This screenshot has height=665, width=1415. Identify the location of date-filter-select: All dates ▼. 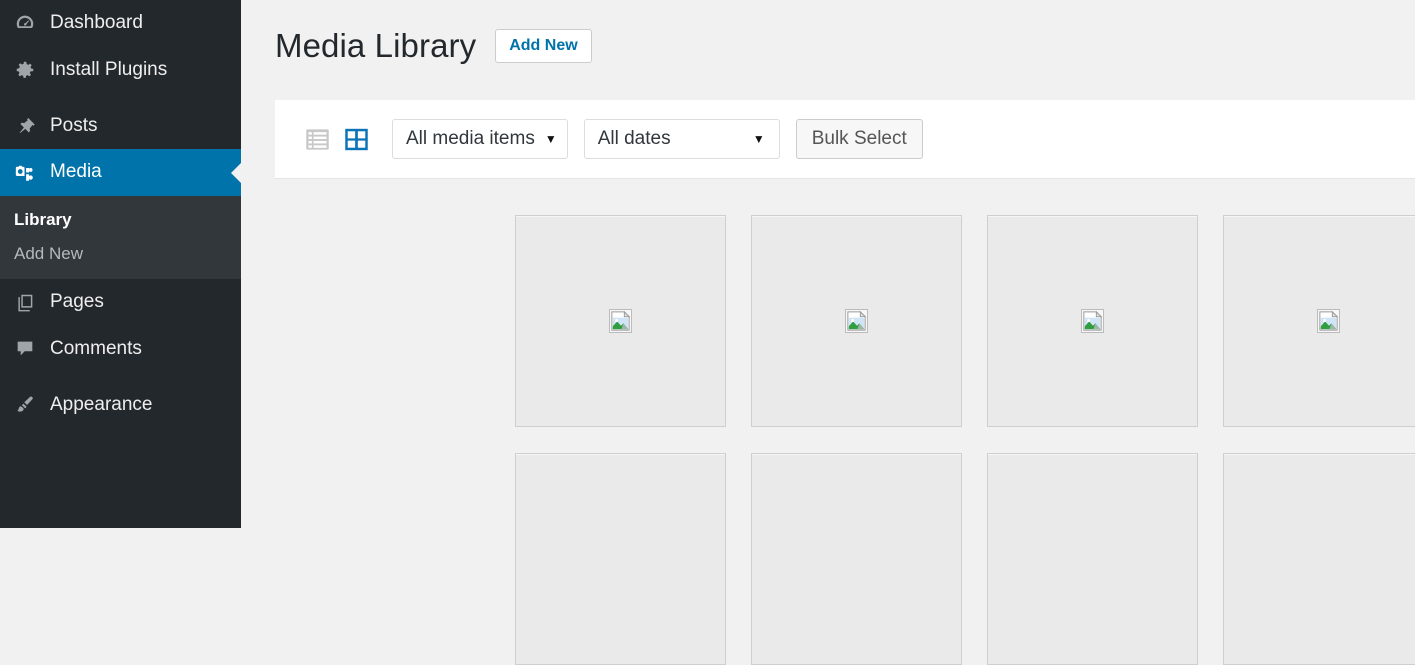
(681, 139).